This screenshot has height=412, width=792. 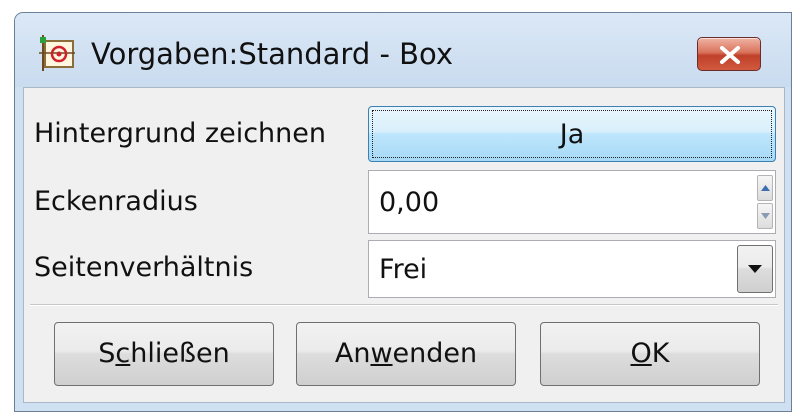 I want to click on close-button-label: Schließen, so click(x=164, y=353).